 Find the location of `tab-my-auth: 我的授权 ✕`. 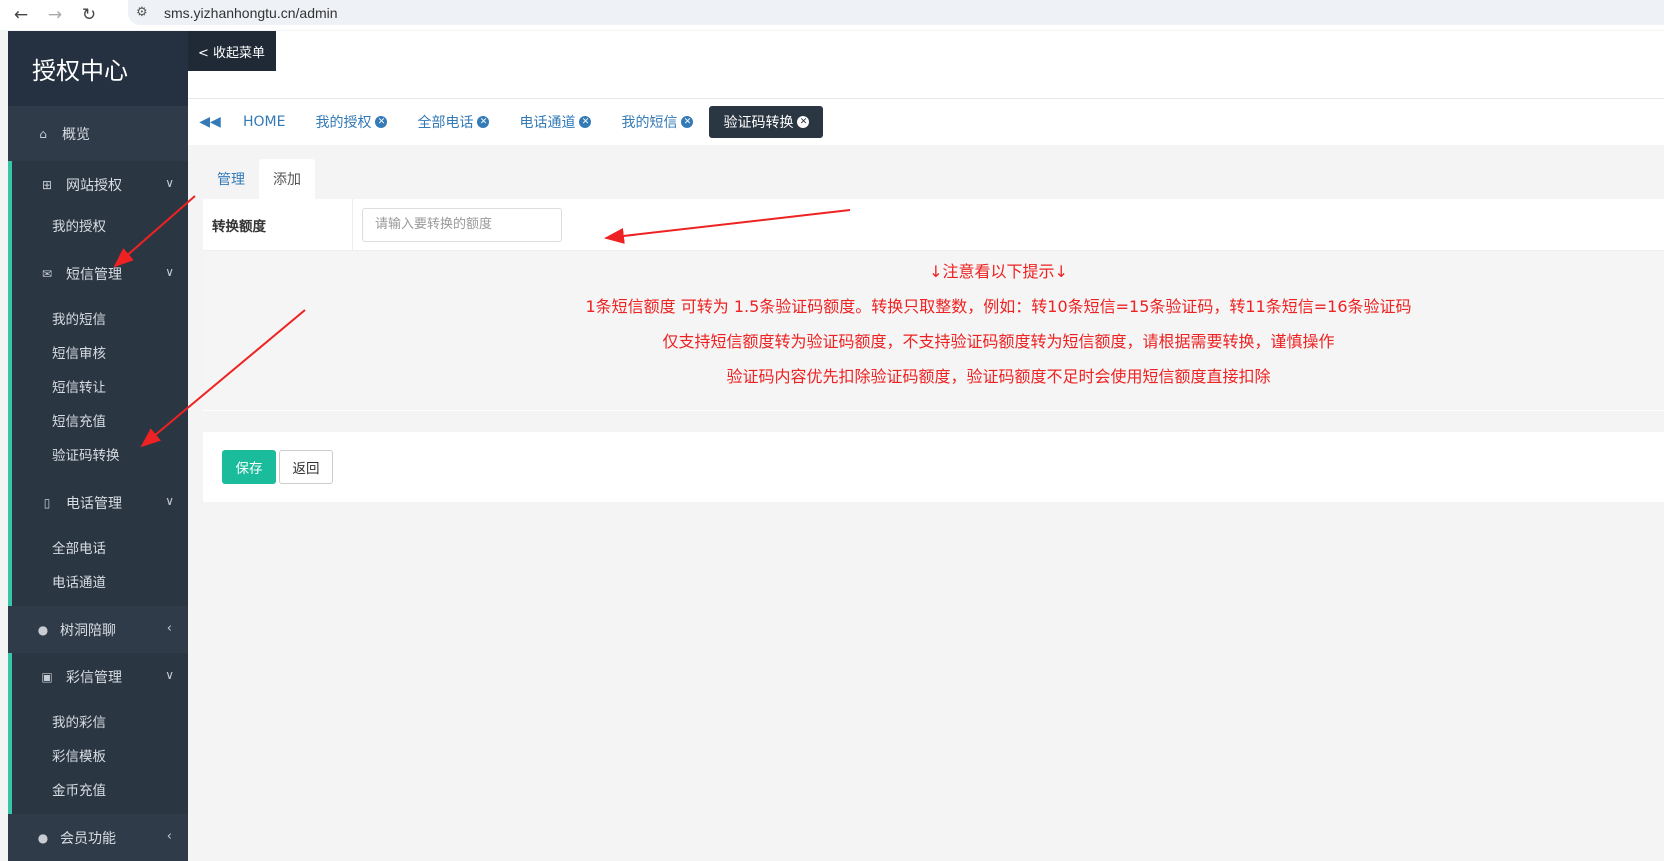

tab-my-auth: 我的授权 ✕ is located at coordinates (351, 122).